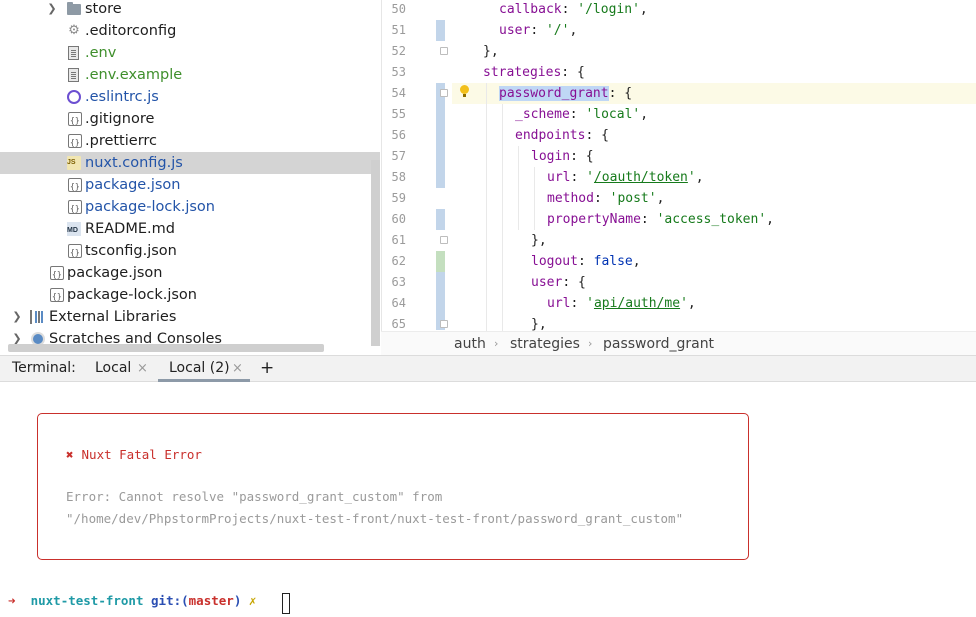  Describe the element at coordinates (190, 252) in the screenshot. I see `tree-item-tsconfig: tsconfig.json` at that location.